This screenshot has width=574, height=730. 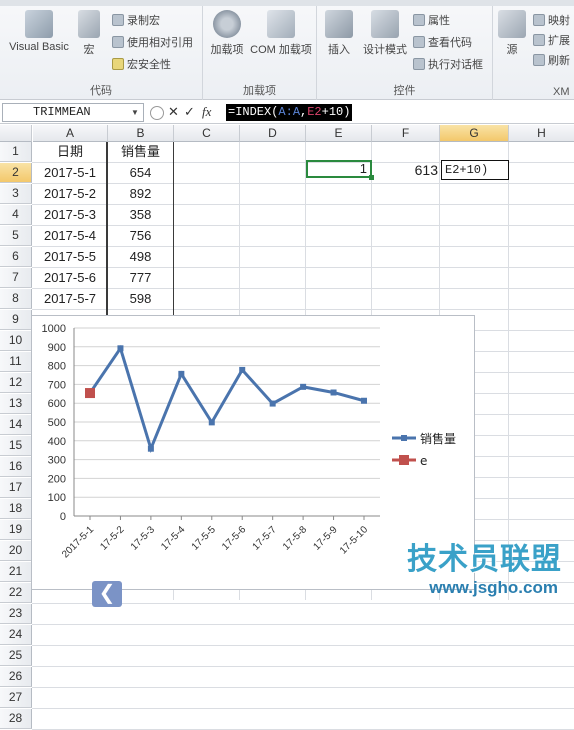 I want to click on design-mode-button: 设计模式, so click(x=385, y=33).